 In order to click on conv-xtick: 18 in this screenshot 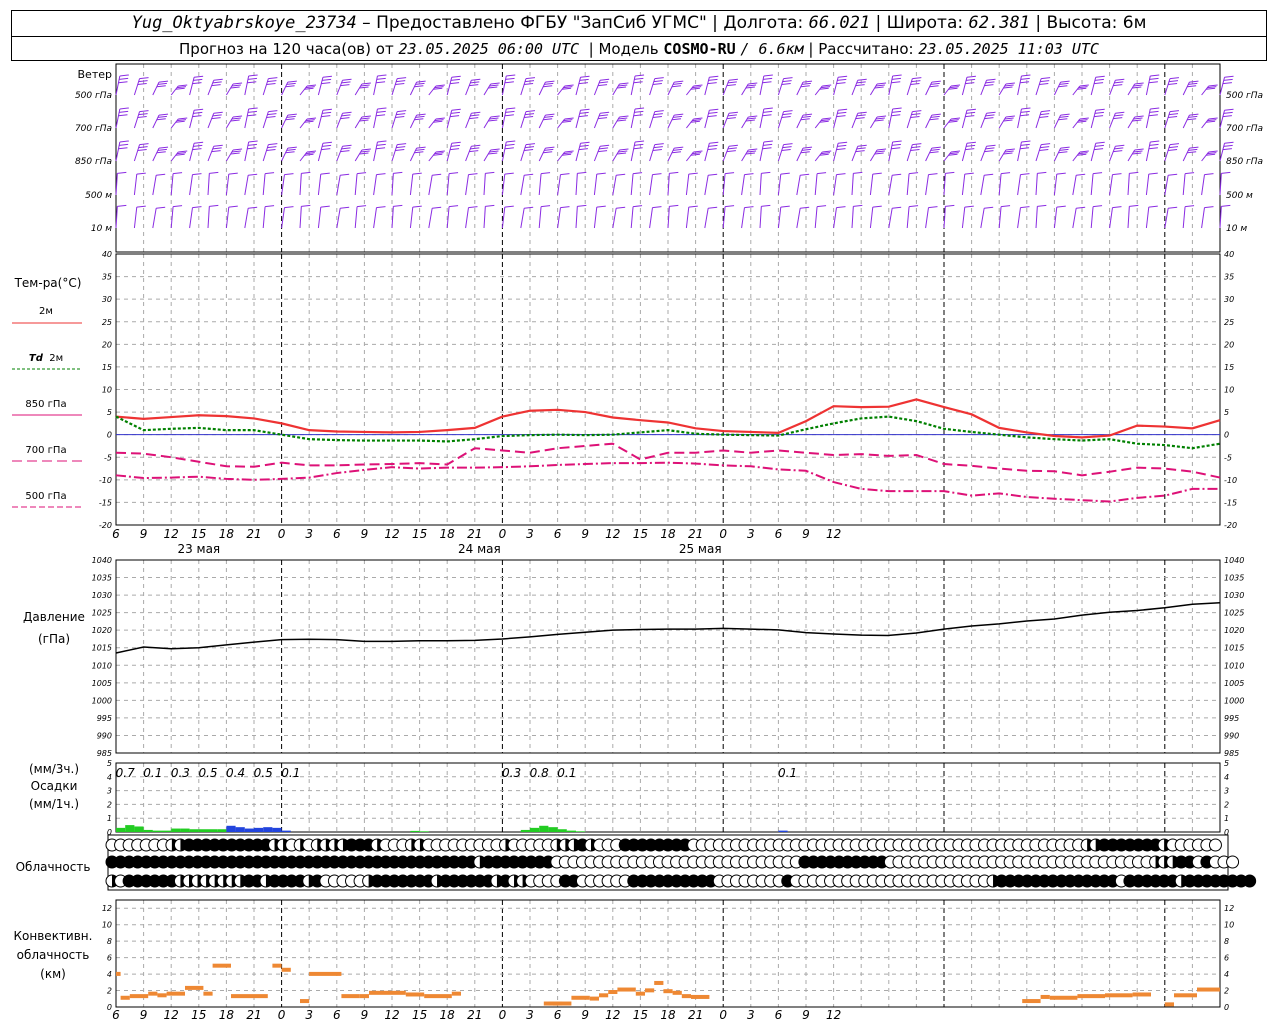, I will do `click(448, 1015)`.